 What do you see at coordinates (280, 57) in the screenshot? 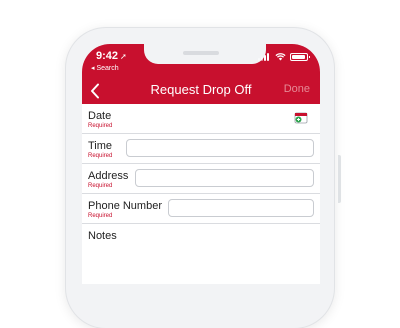
I see `wifi-icon` at bounding box center [280, 57].